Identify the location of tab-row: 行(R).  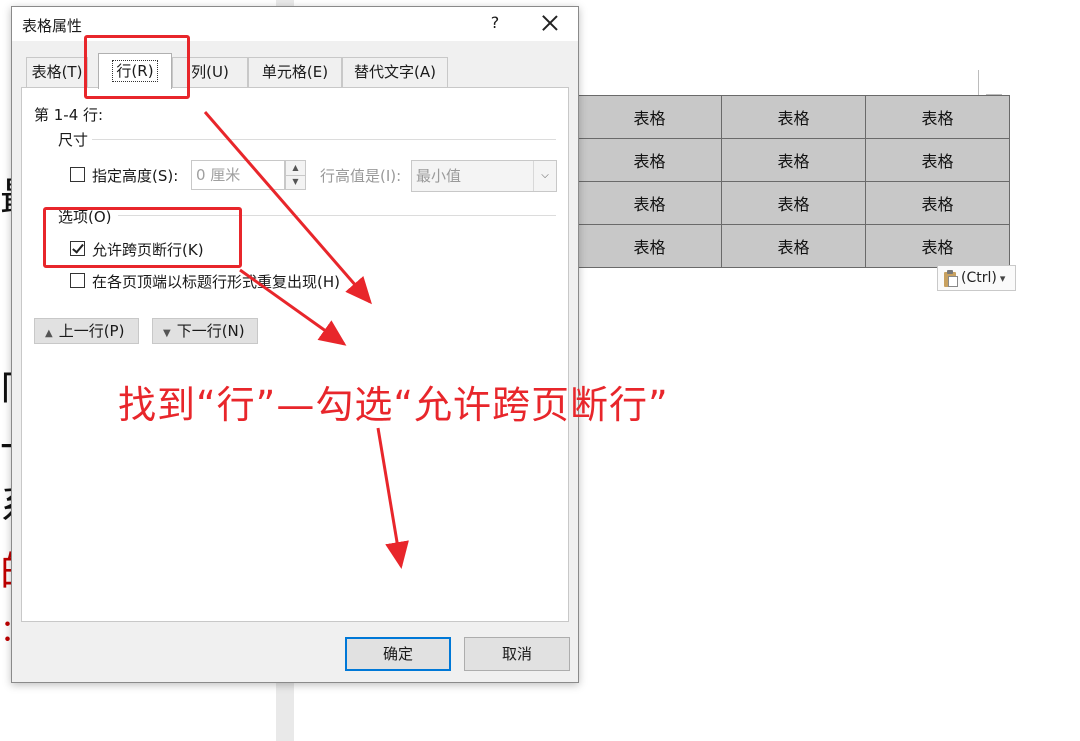
(135, 71).